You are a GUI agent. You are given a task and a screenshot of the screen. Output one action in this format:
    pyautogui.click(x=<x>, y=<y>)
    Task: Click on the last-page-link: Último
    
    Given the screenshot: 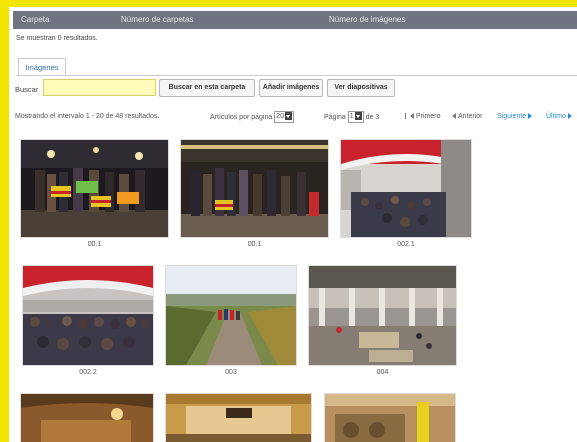 What is the action you would take?
    pyautogui.click(x=559, y=117)
    